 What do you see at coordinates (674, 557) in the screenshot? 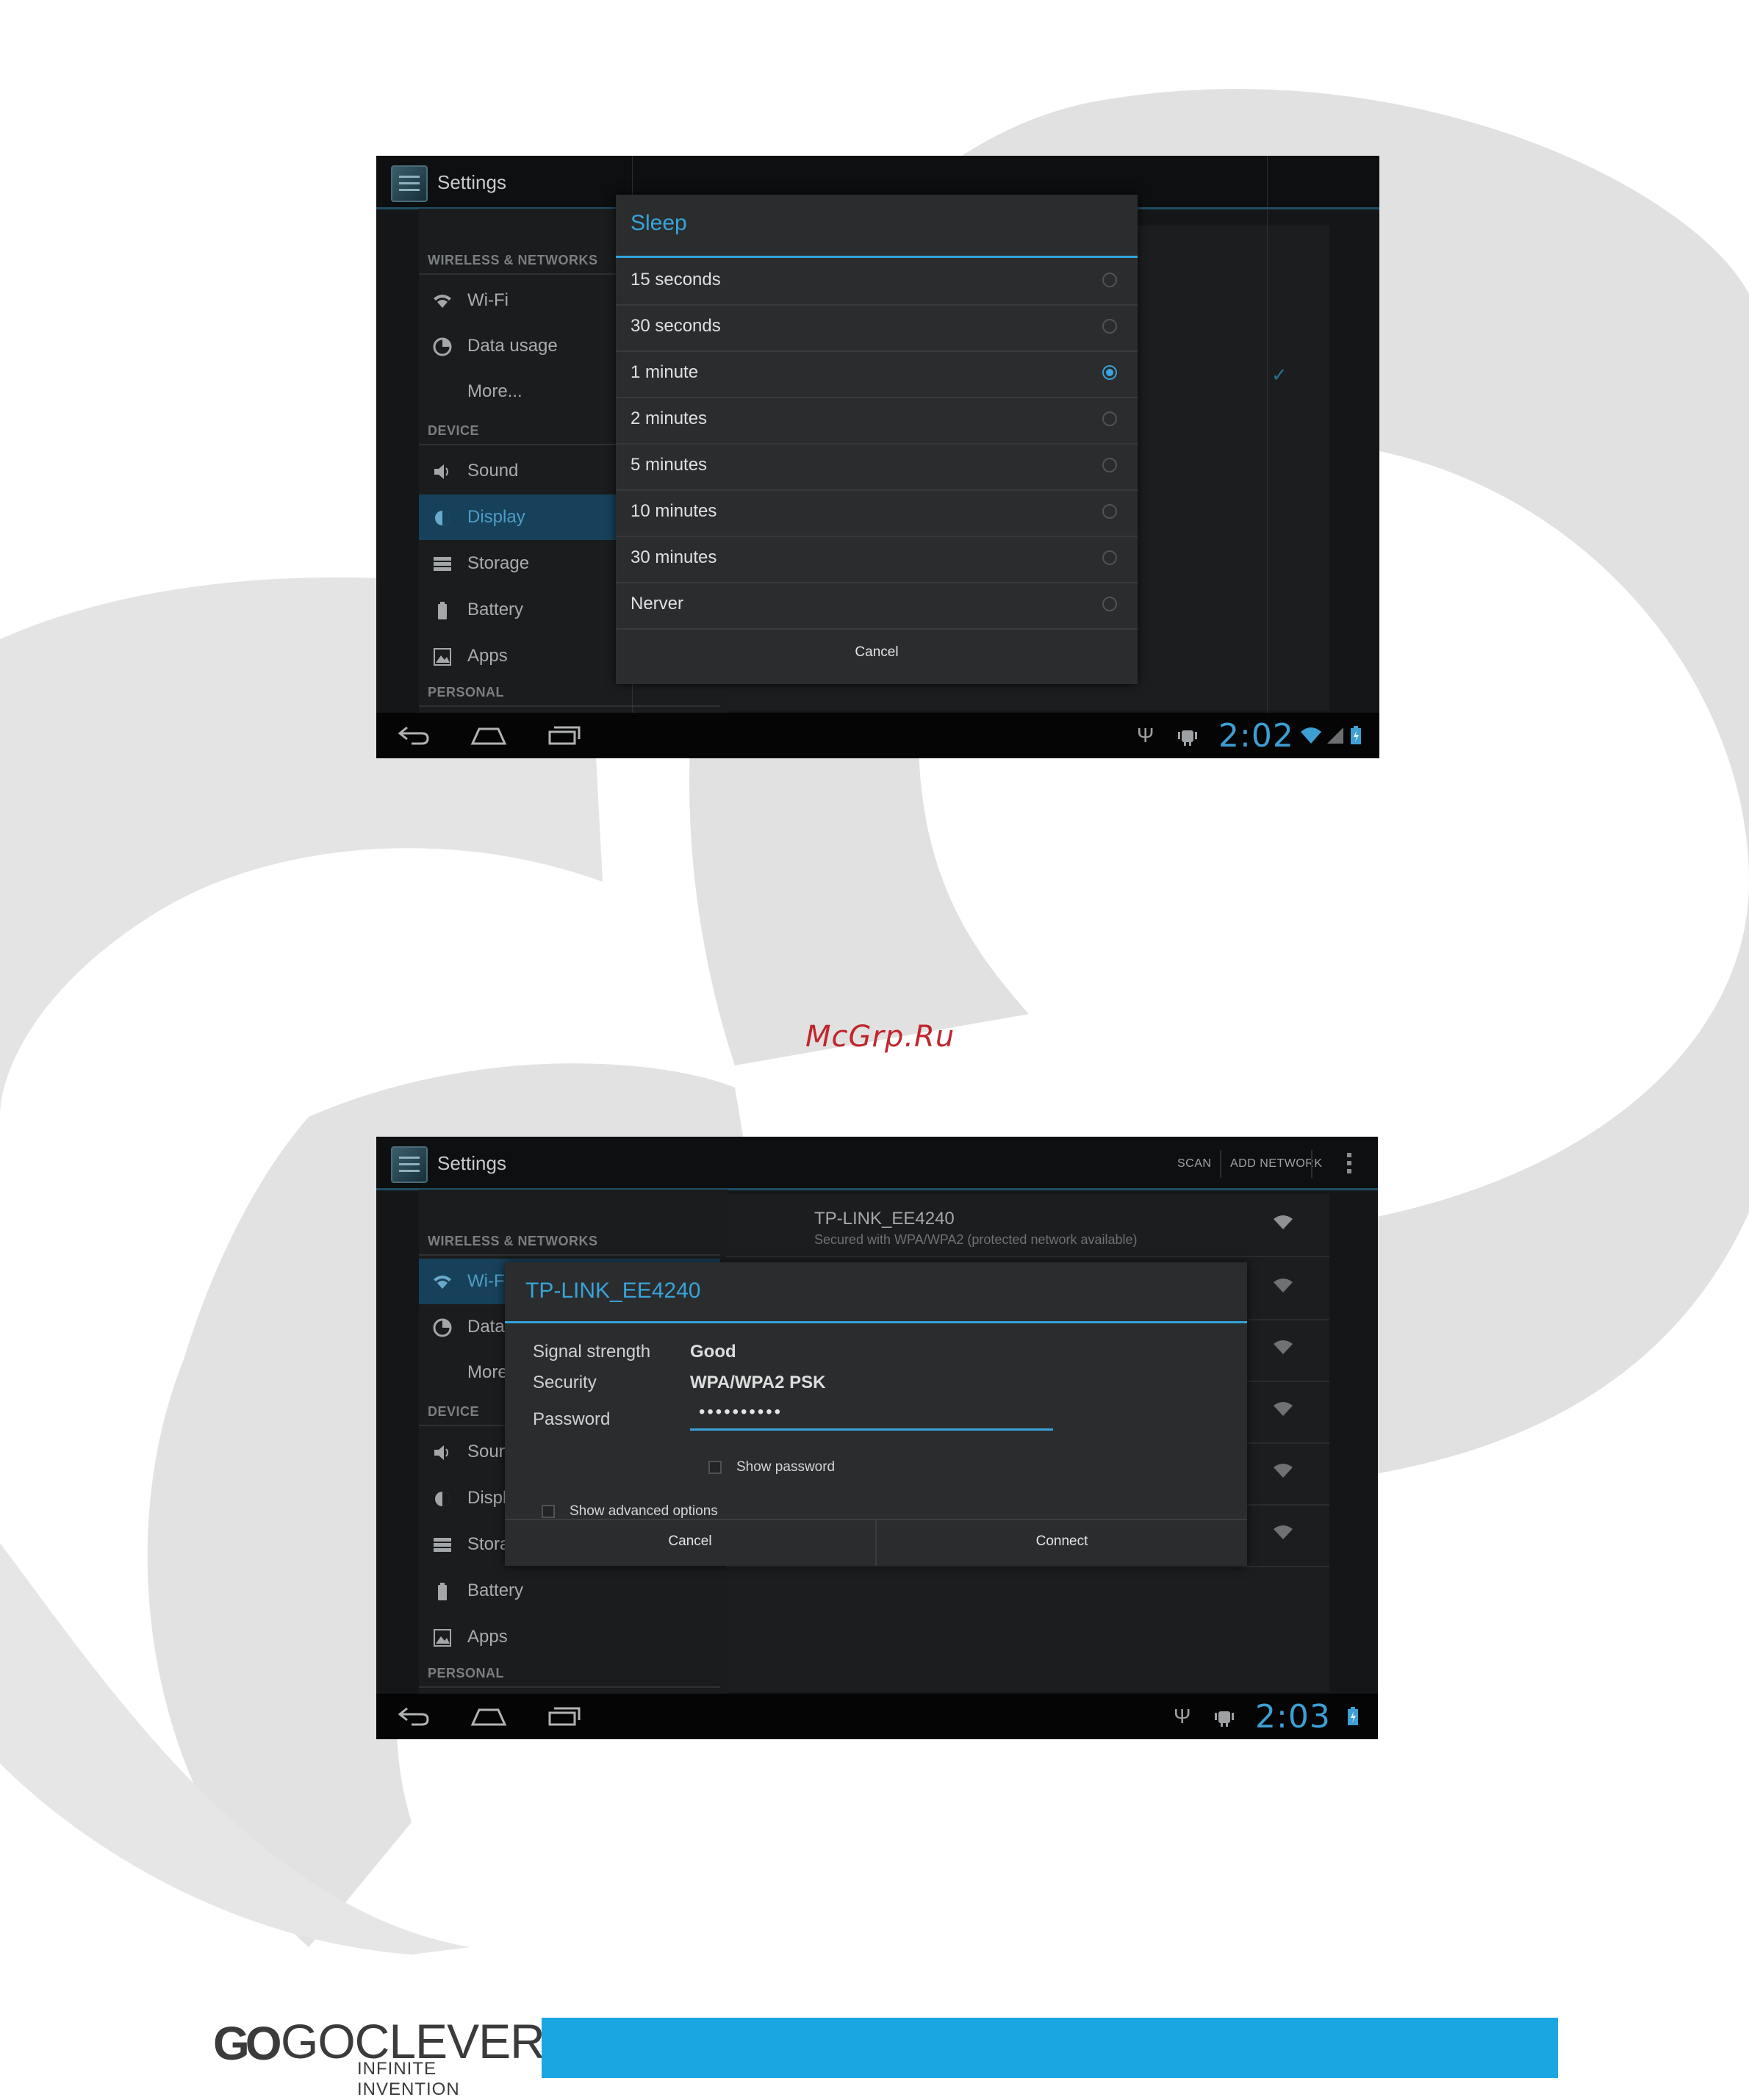
I see `option-label: 30 minutes` at bounding box center [674, 557].